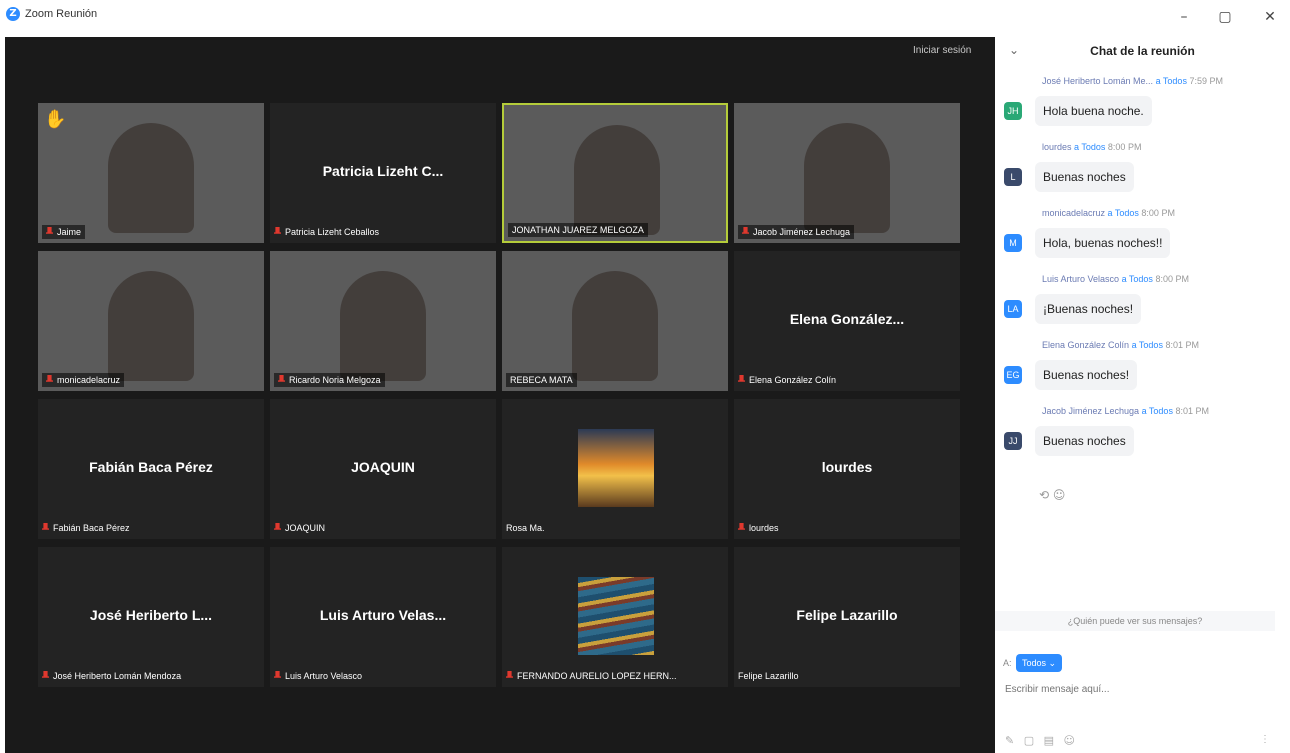  Describe the element at coordinates (151, 173) in the screenshot. I see `participant-tile: ✋ Jaime` at that location.